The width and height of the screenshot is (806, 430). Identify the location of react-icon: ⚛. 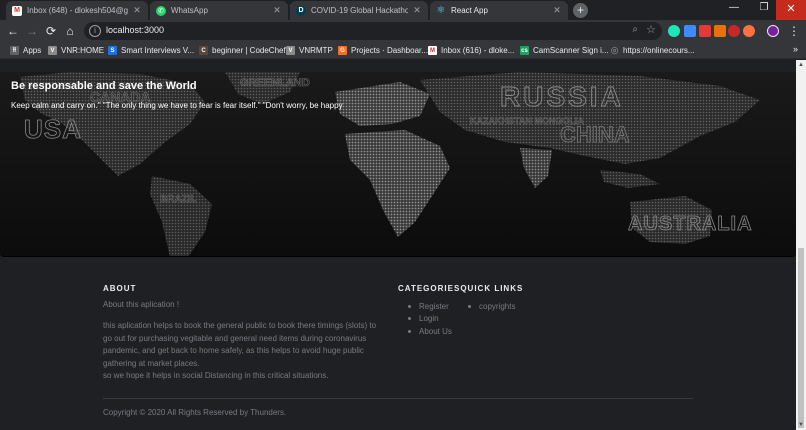
(441, 10).